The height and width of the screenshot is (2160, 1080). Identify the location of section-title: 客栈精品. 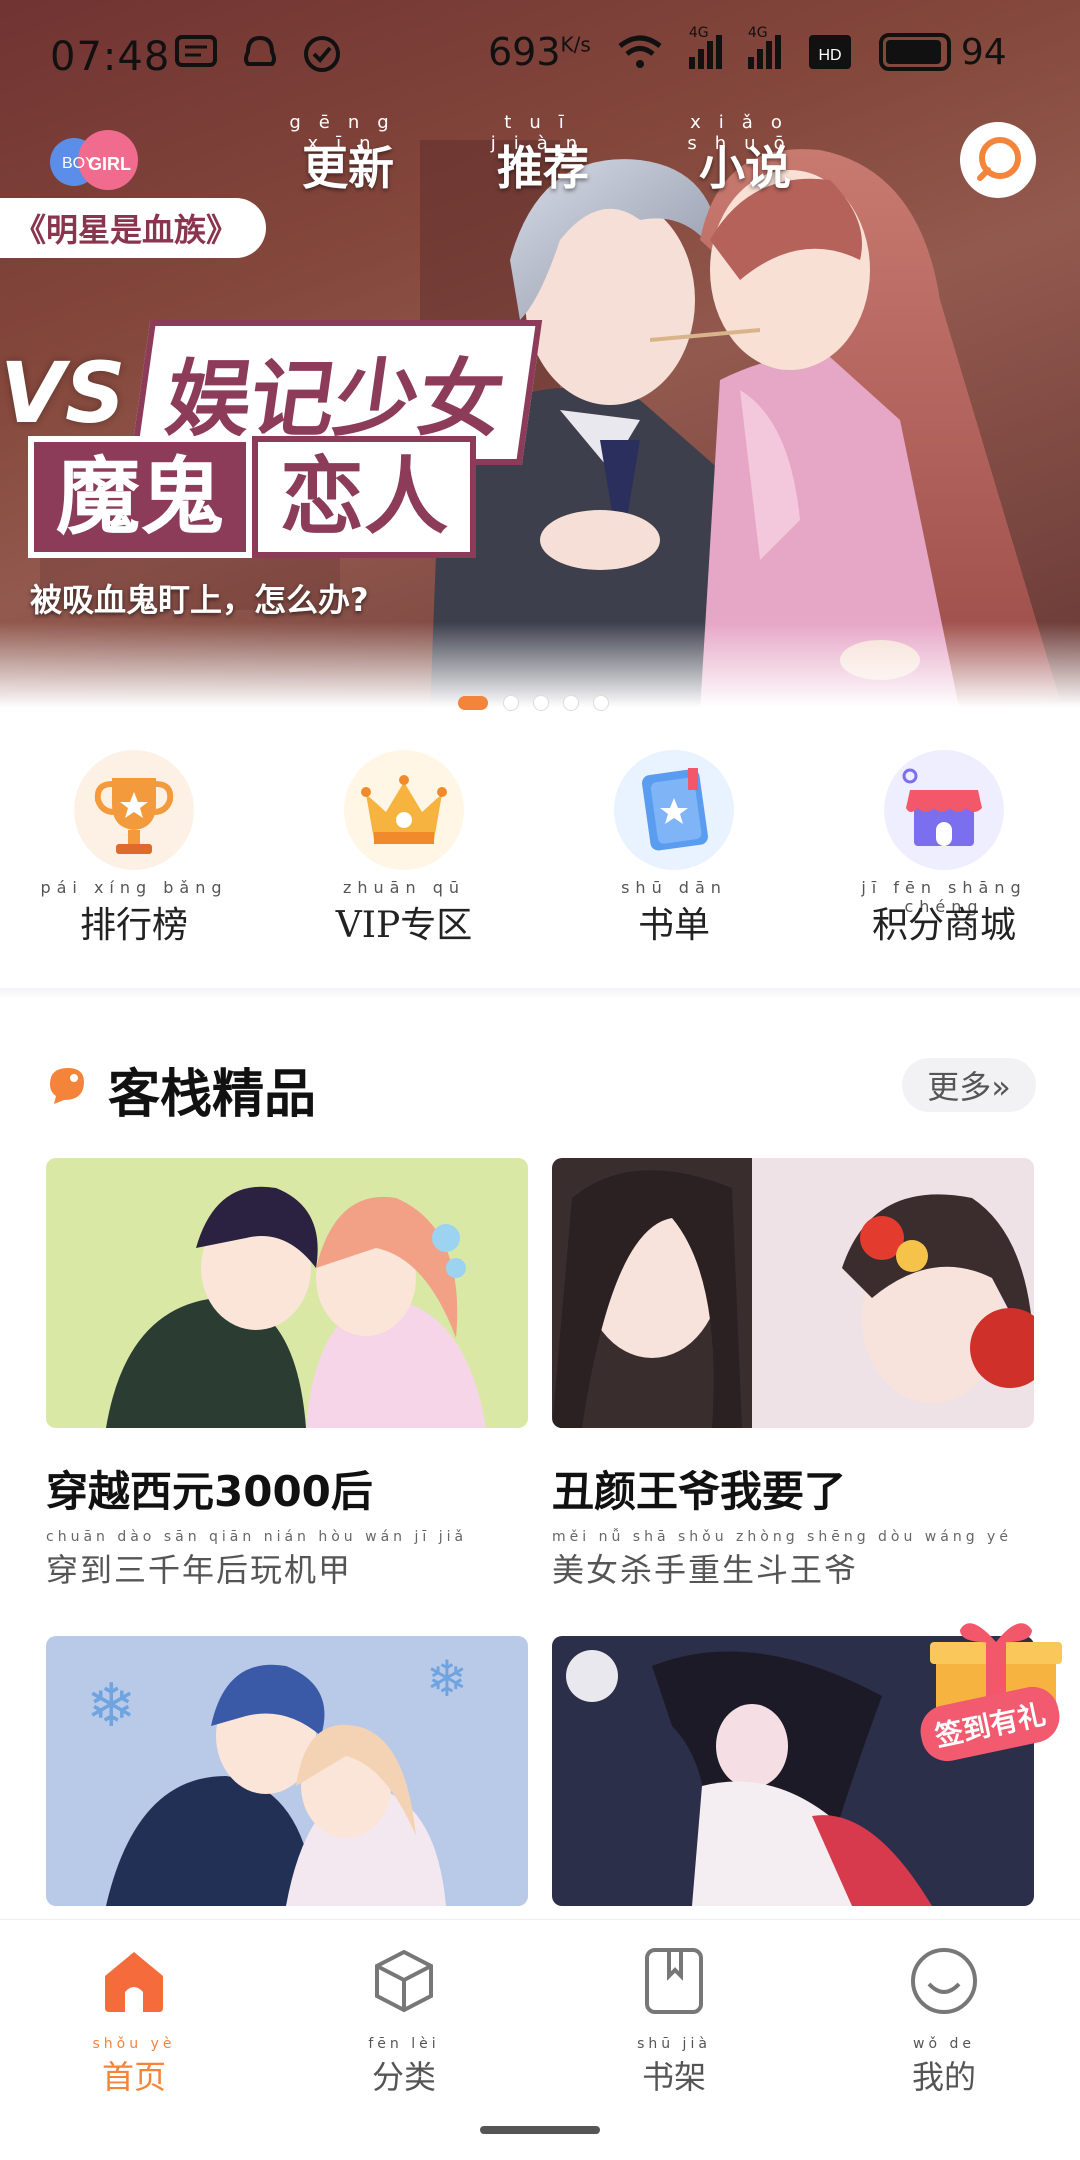
(212, 1095).